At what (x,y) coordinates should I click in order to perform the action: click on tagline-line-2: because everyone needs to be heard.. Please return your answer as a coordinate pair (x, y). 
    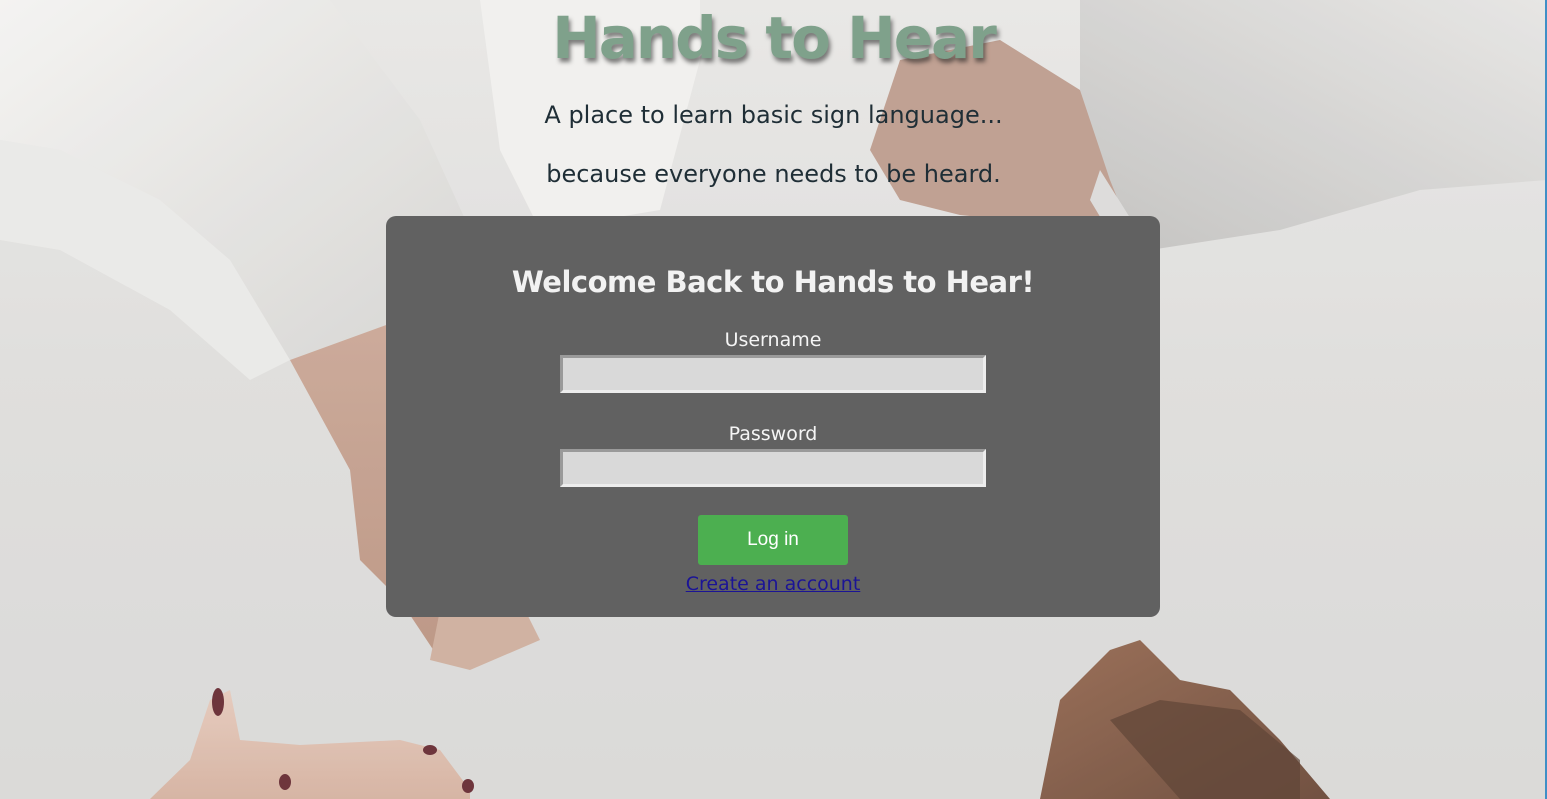
    Looking at the image, I should click on (773, 174).